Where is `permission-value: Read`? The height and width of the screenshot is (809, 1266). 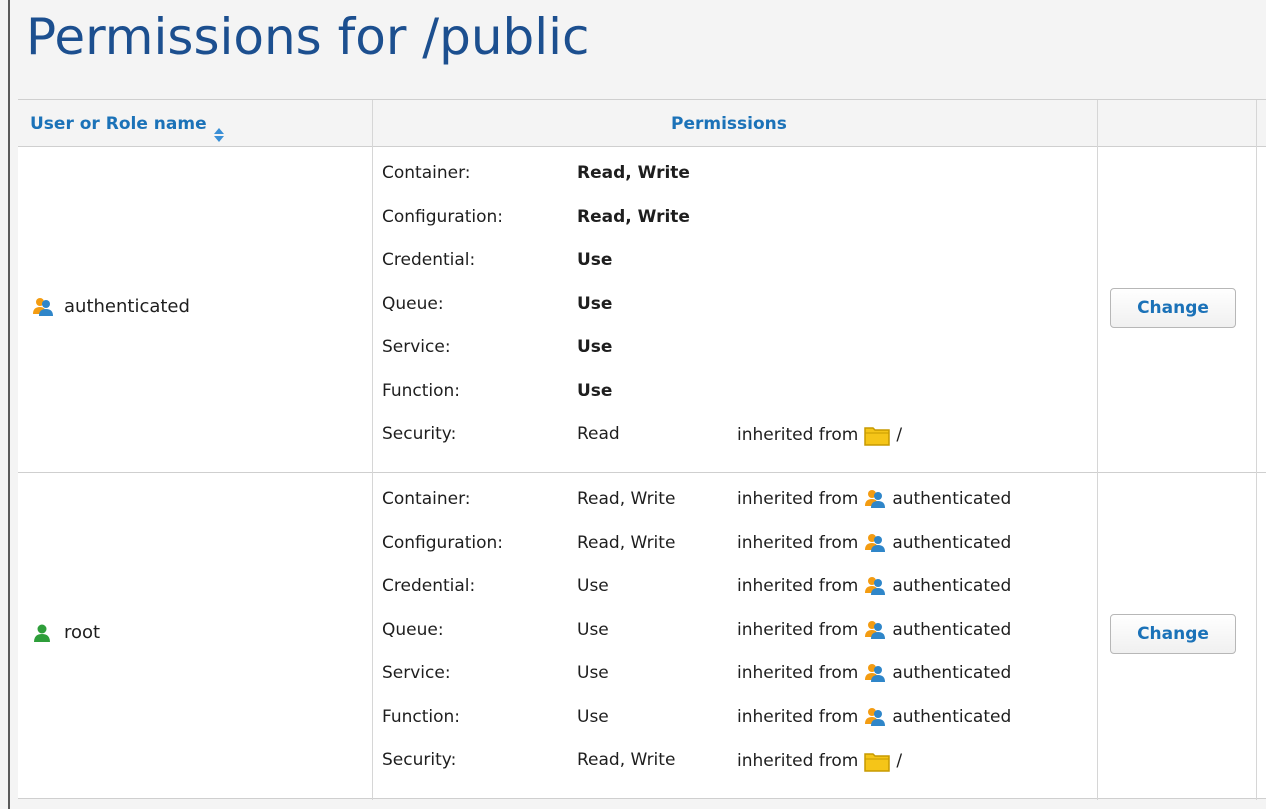
permission-value: Read is located at coordinates (598, 434).